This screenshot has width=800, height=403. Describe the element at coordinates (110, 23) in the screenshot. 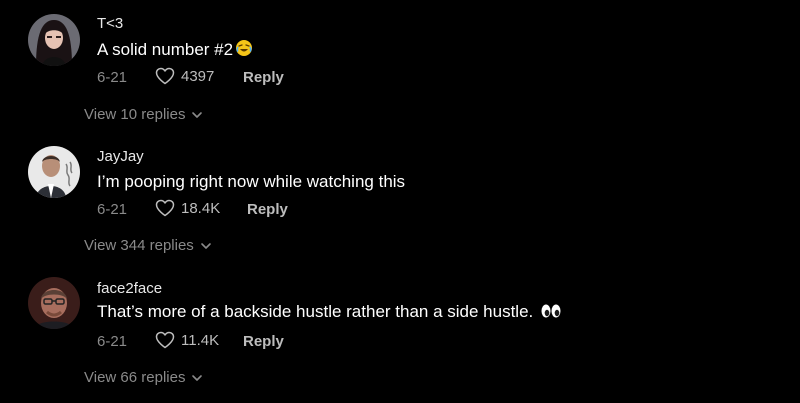

I see `username: T<3` at that location.